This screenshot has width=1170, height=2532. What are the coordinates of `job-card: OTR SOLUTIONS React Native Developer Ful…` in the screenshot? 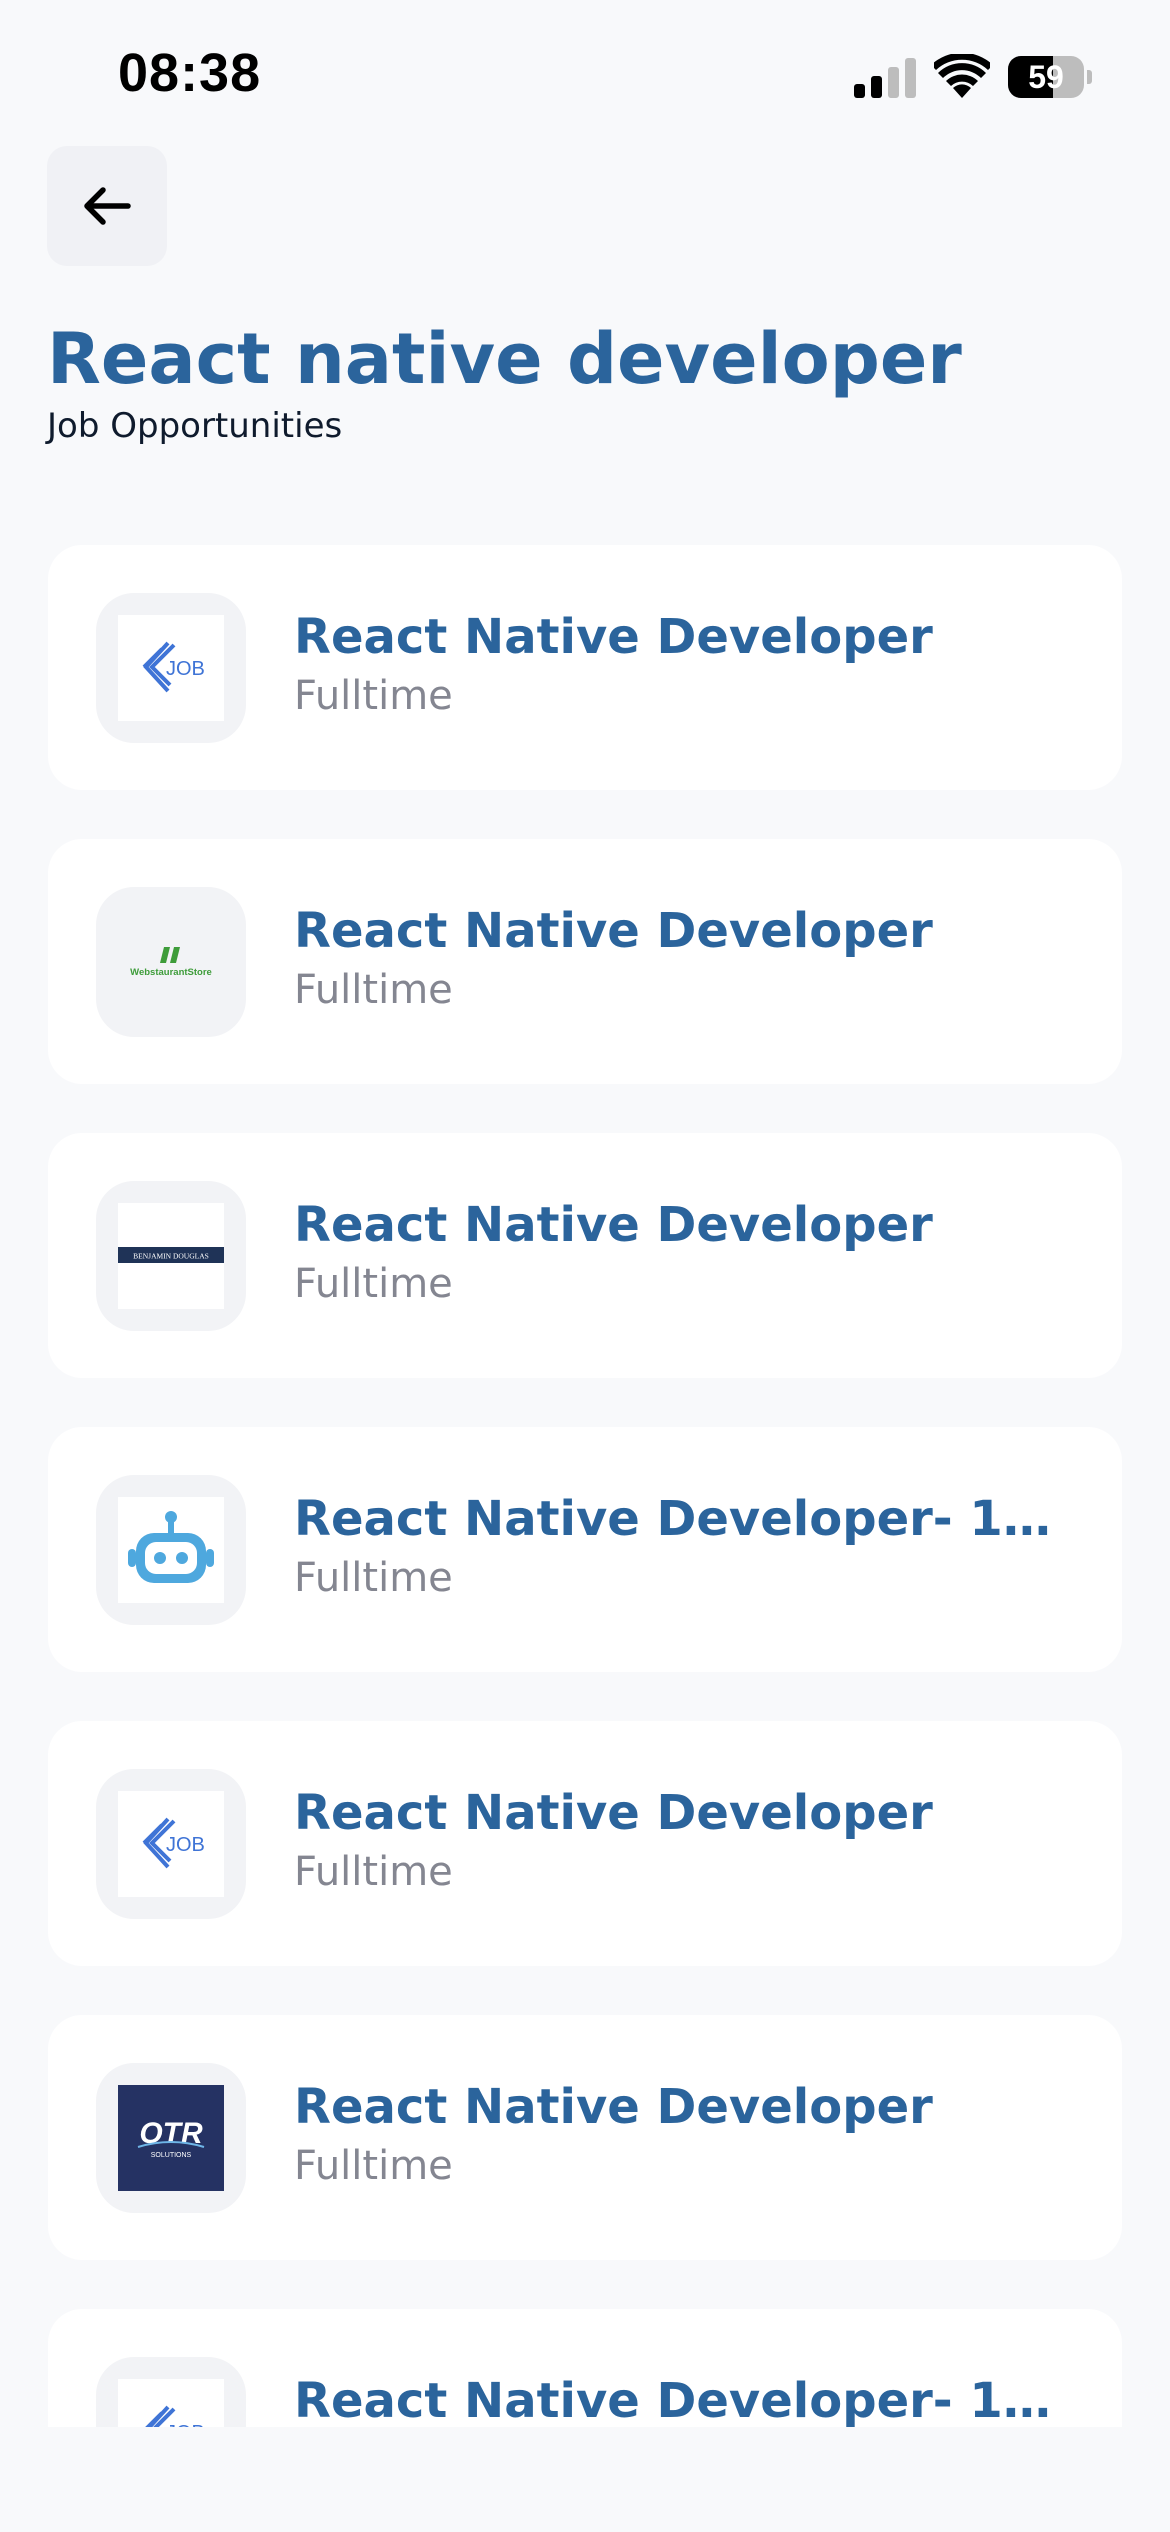 It's located at (585, 2137).